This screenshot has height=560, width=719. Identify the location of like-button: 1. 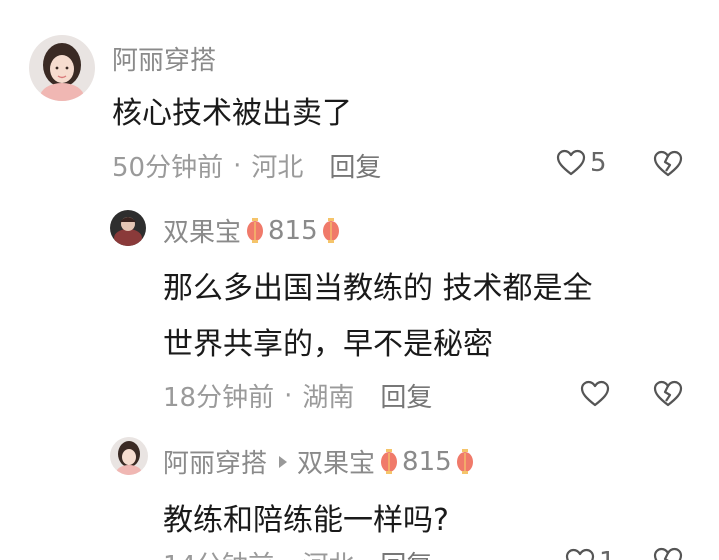
(590, 553).